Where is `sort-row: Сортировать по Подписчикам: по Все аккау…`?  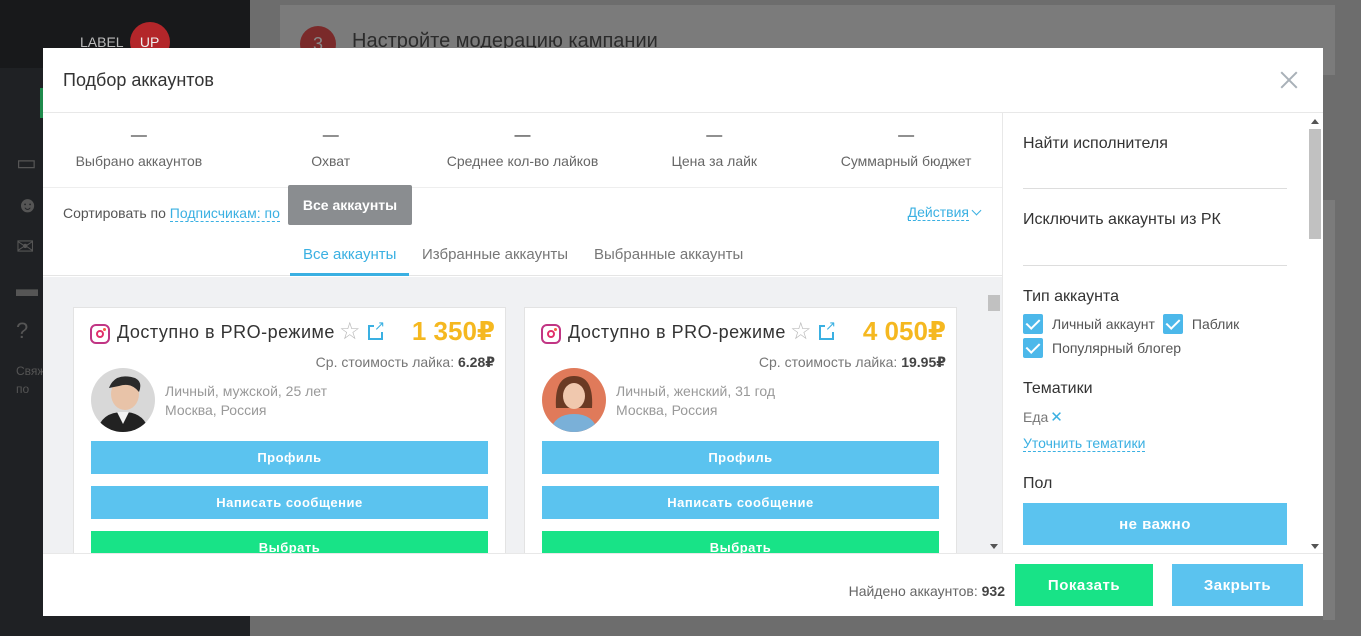
sort-row: Сортировать по Подписчикам: по Все аккау… is located at coordinates (522, 211).